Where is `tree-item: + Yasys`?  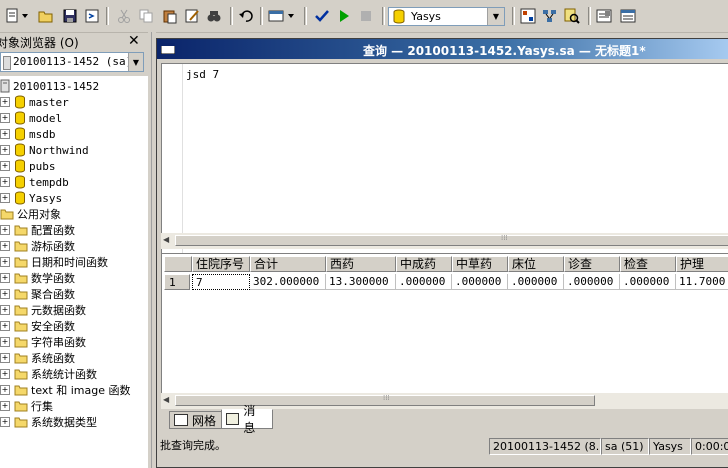 tree-item: + Yasys is located at coordinates (31, 198).